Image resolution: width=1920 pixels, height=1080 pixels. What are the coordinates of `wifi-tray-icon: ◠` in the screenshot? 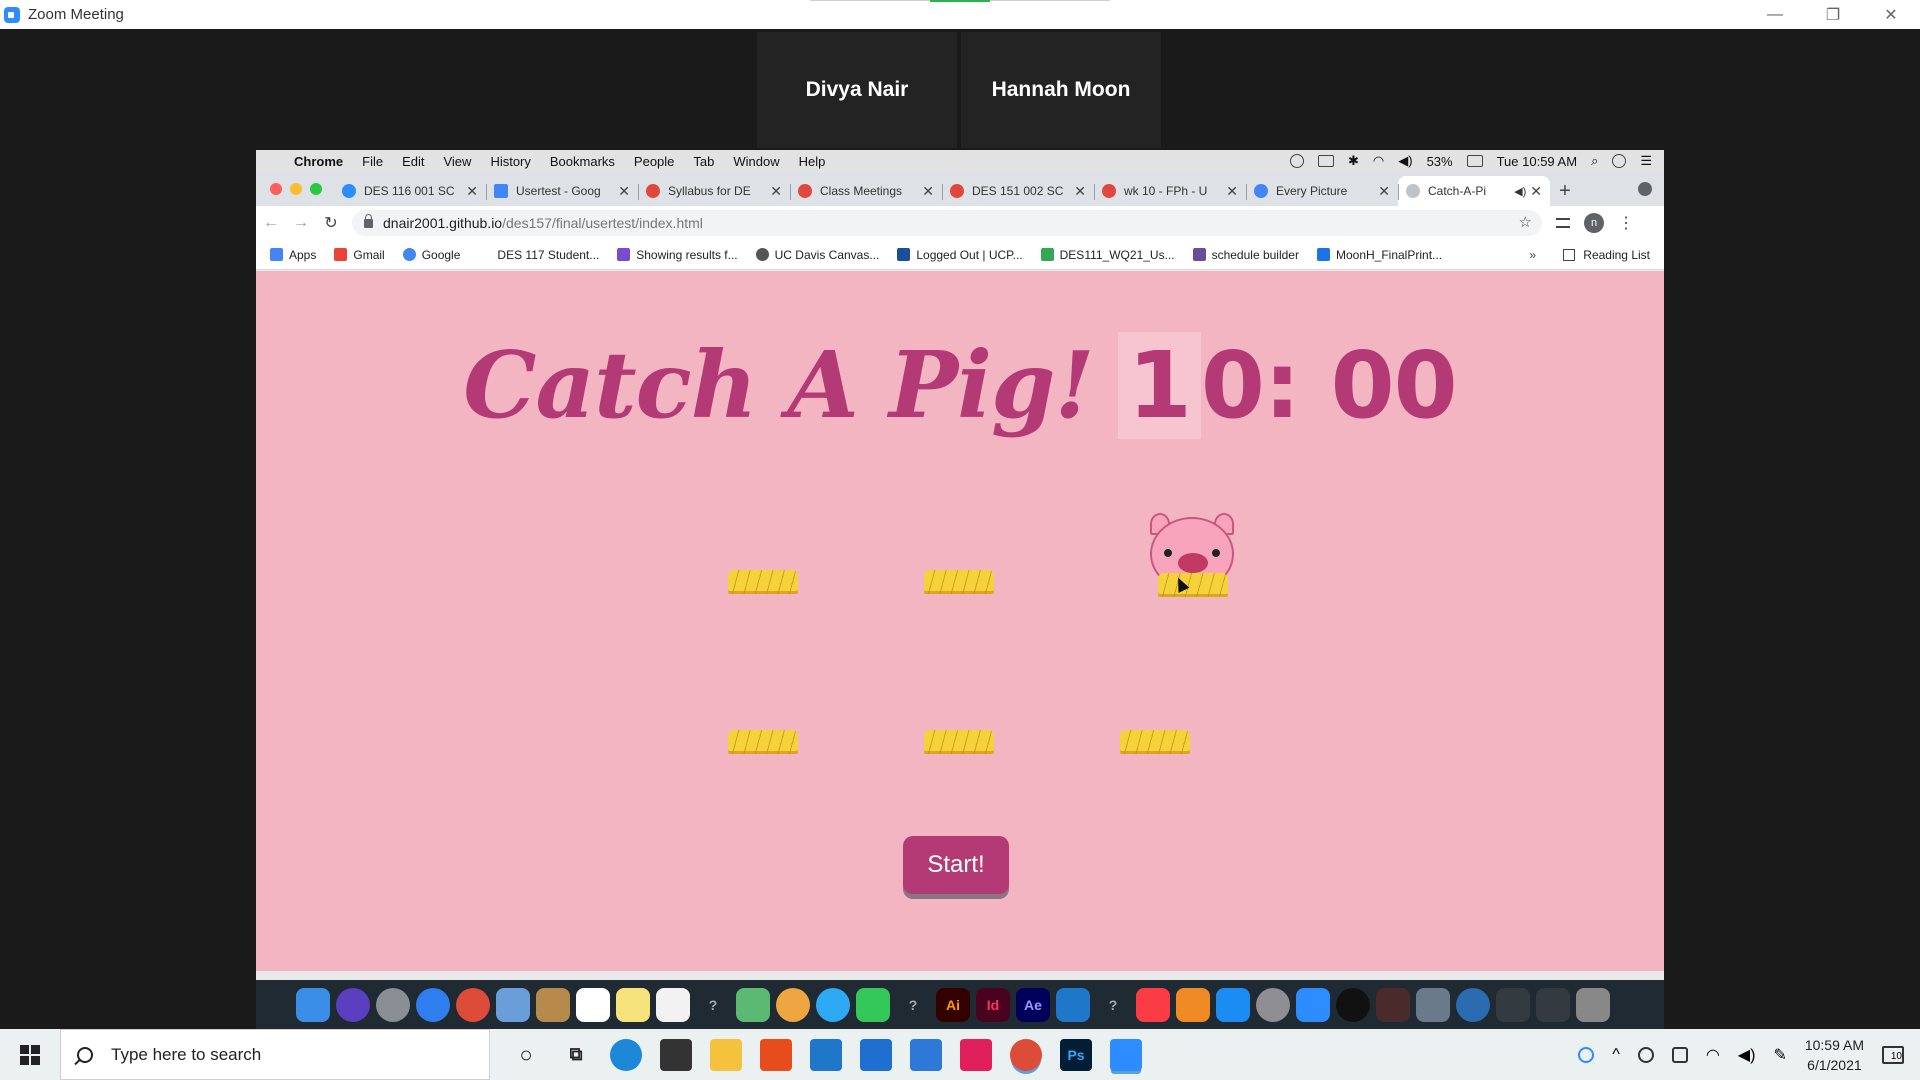 It's located at (1713, 1055).